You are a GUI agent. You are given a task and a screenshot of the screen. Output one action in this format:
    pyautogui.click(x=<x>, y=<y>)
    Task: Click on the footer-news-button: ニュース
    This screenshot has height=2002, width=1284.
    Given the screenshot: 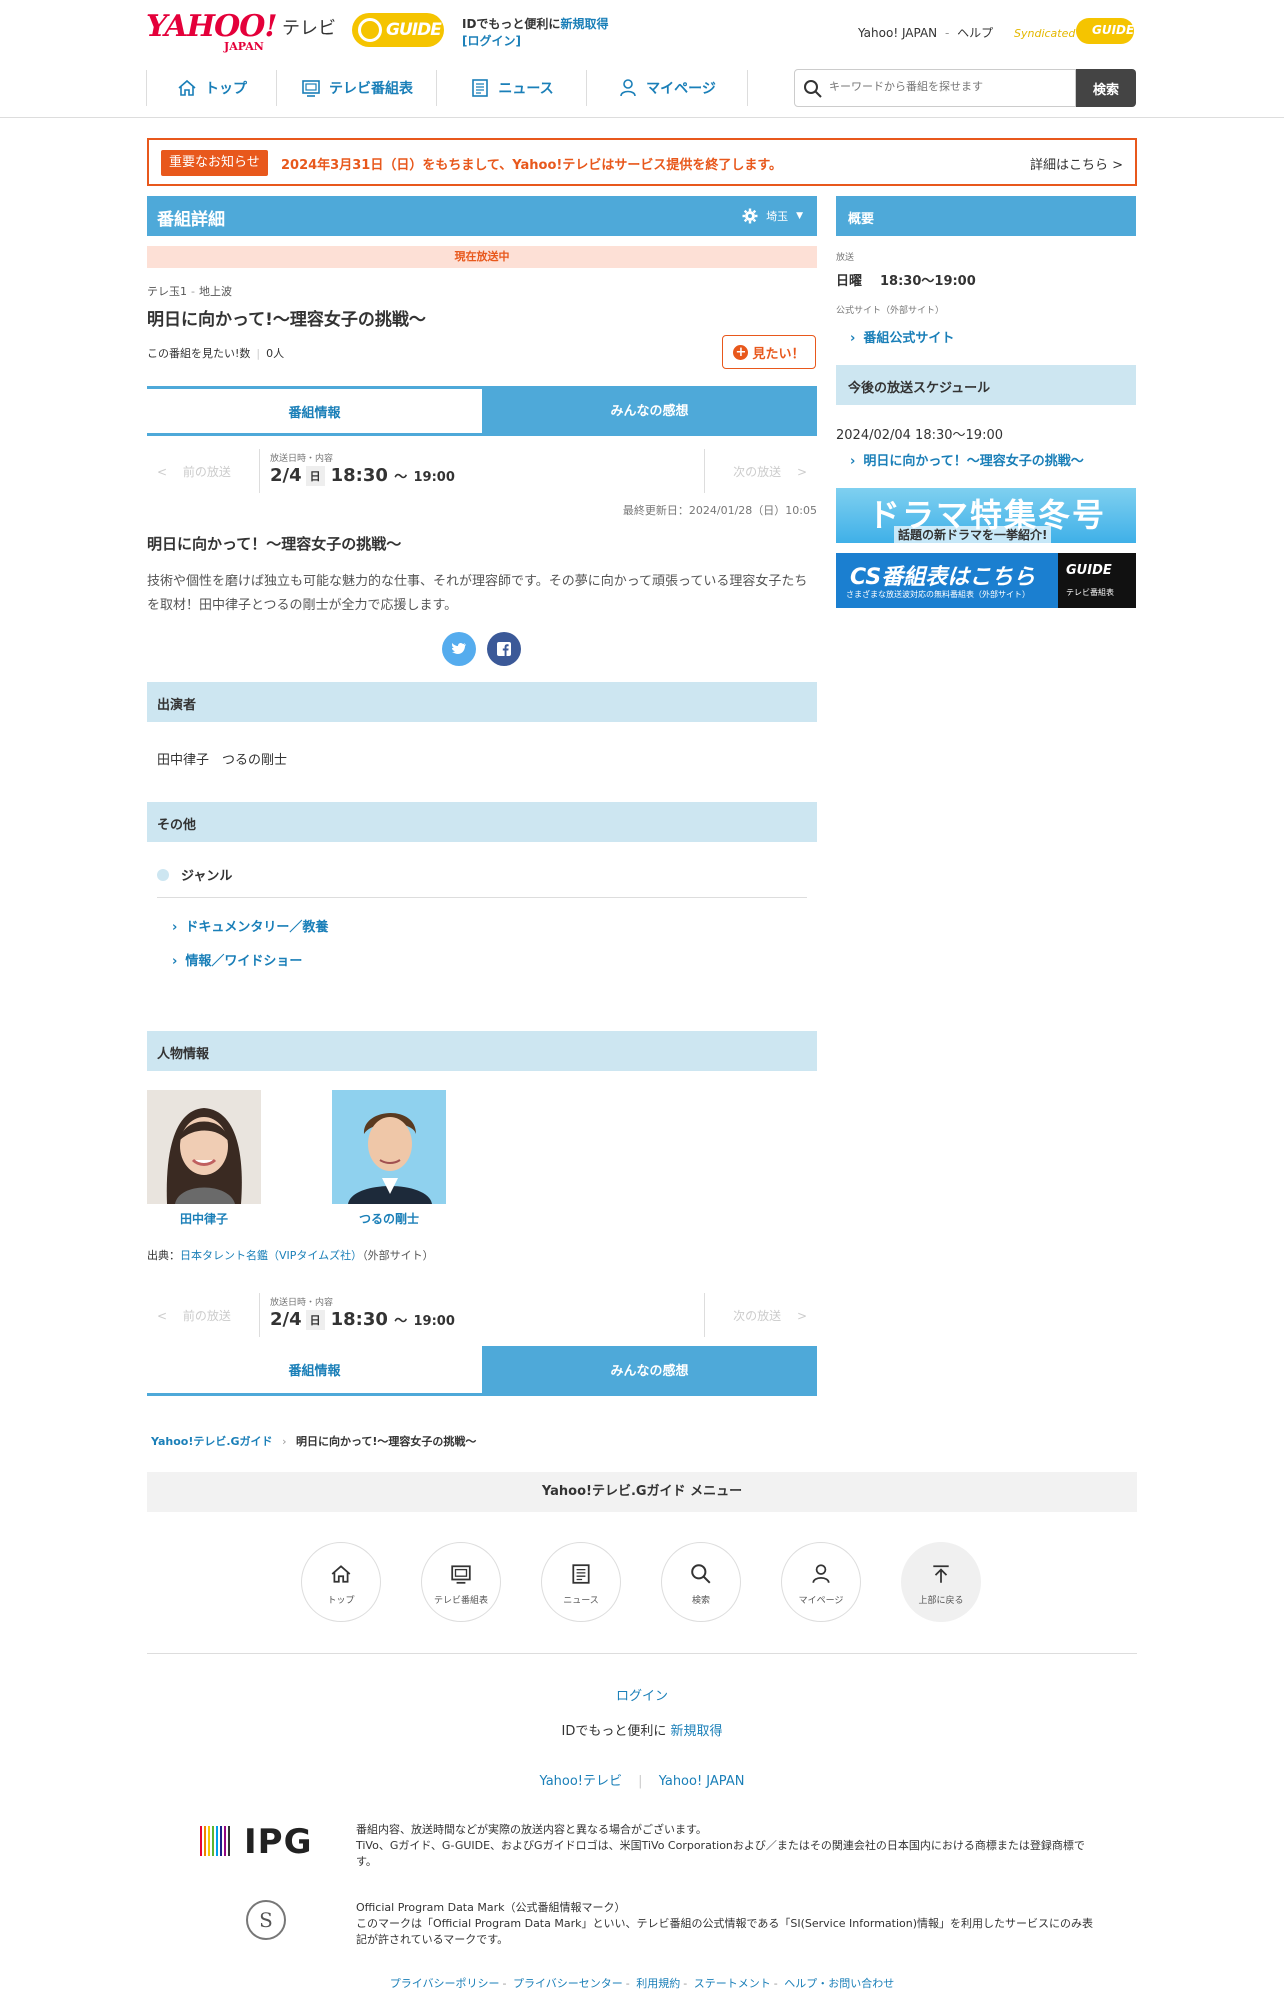 What is the action you would take?
    pyautogui.click(x=581, y=1582)
    